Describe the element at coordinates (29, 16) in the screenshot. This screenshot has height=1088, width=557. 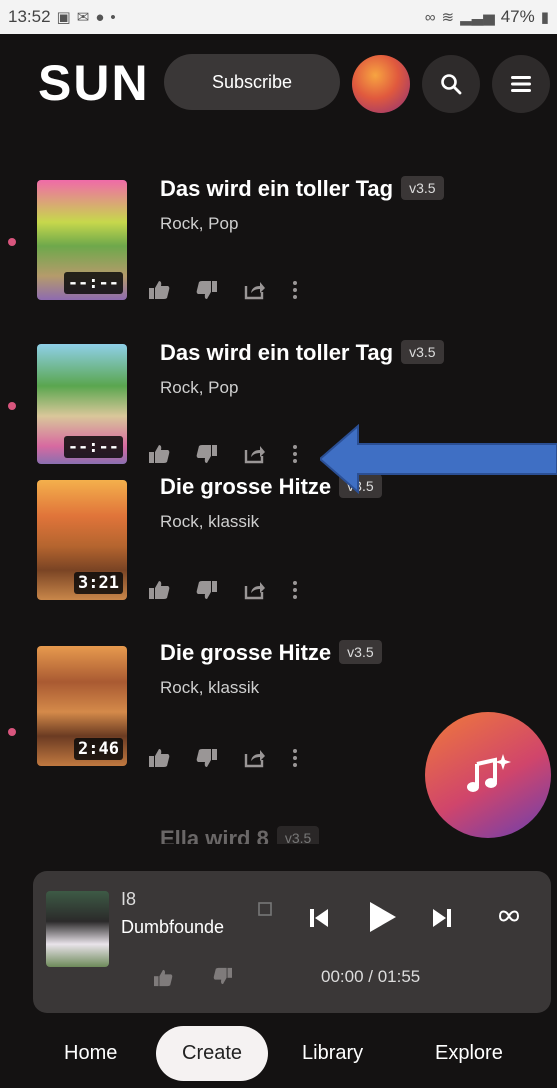
I see `status-time: 13:52` at that location.